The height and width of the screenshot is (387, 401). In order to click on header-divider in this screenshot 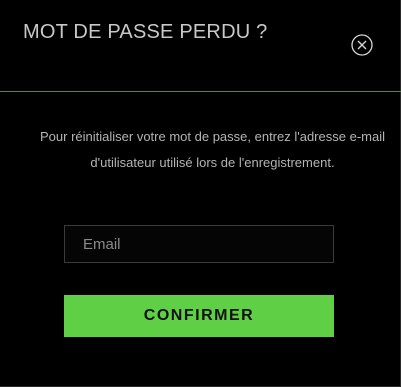, I will do `click(200, 91)`.